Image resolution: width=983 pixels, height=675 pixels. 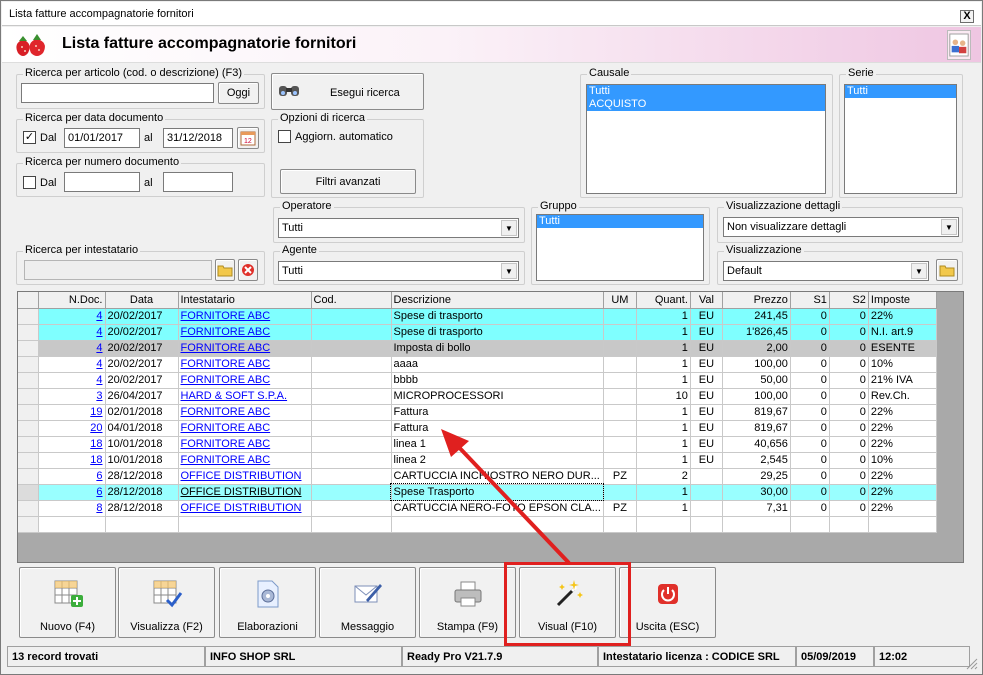 I want to click on column-header: Imposte, so click(x=902, y=300).